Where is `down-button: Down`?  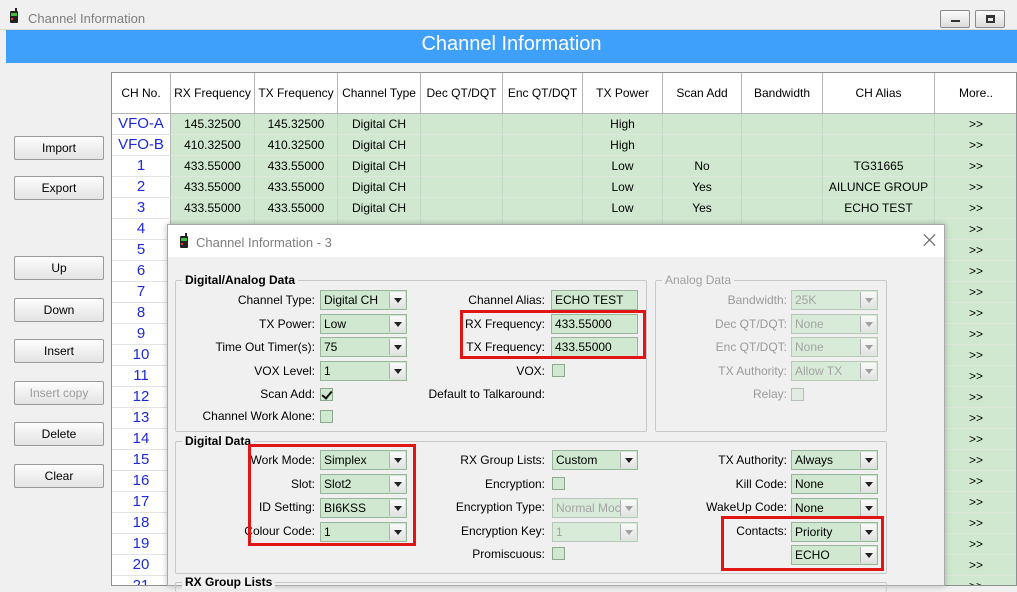
down-button: Down is located at coordinates (59, 310).